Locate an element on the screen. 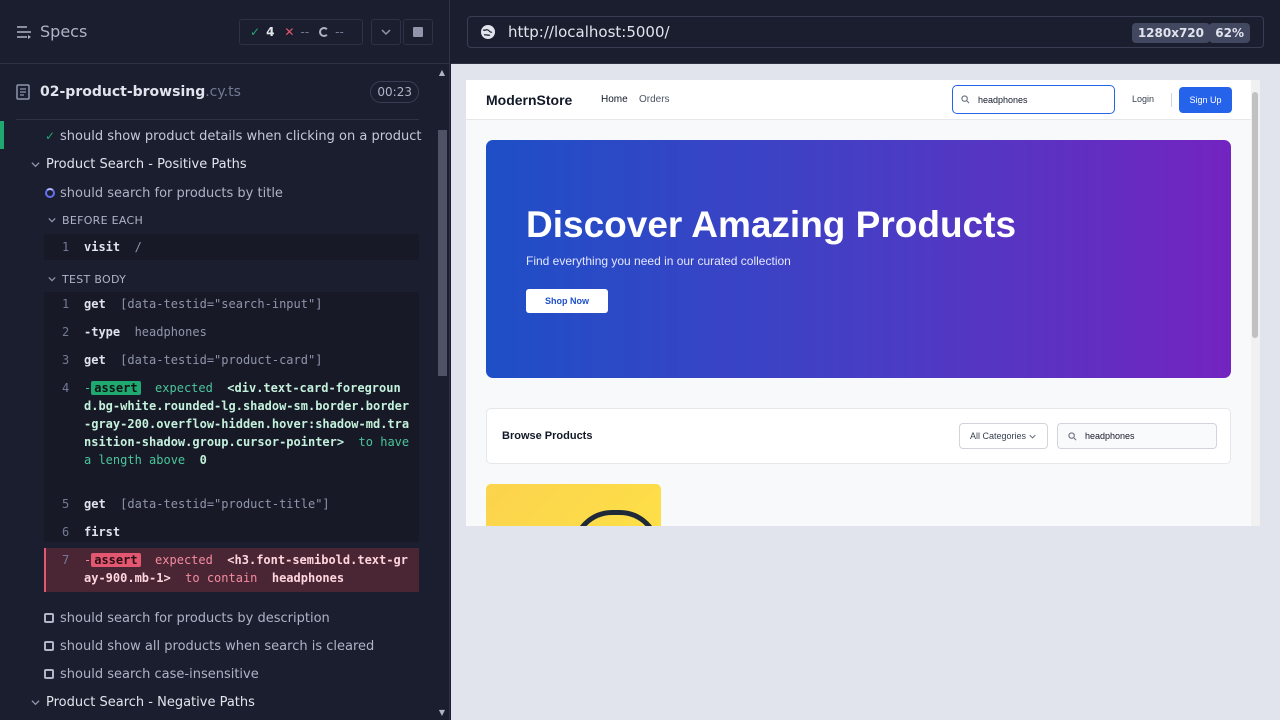  command-row: 5 get [data-testid="product-title"] is located at coordinates (231, 504).